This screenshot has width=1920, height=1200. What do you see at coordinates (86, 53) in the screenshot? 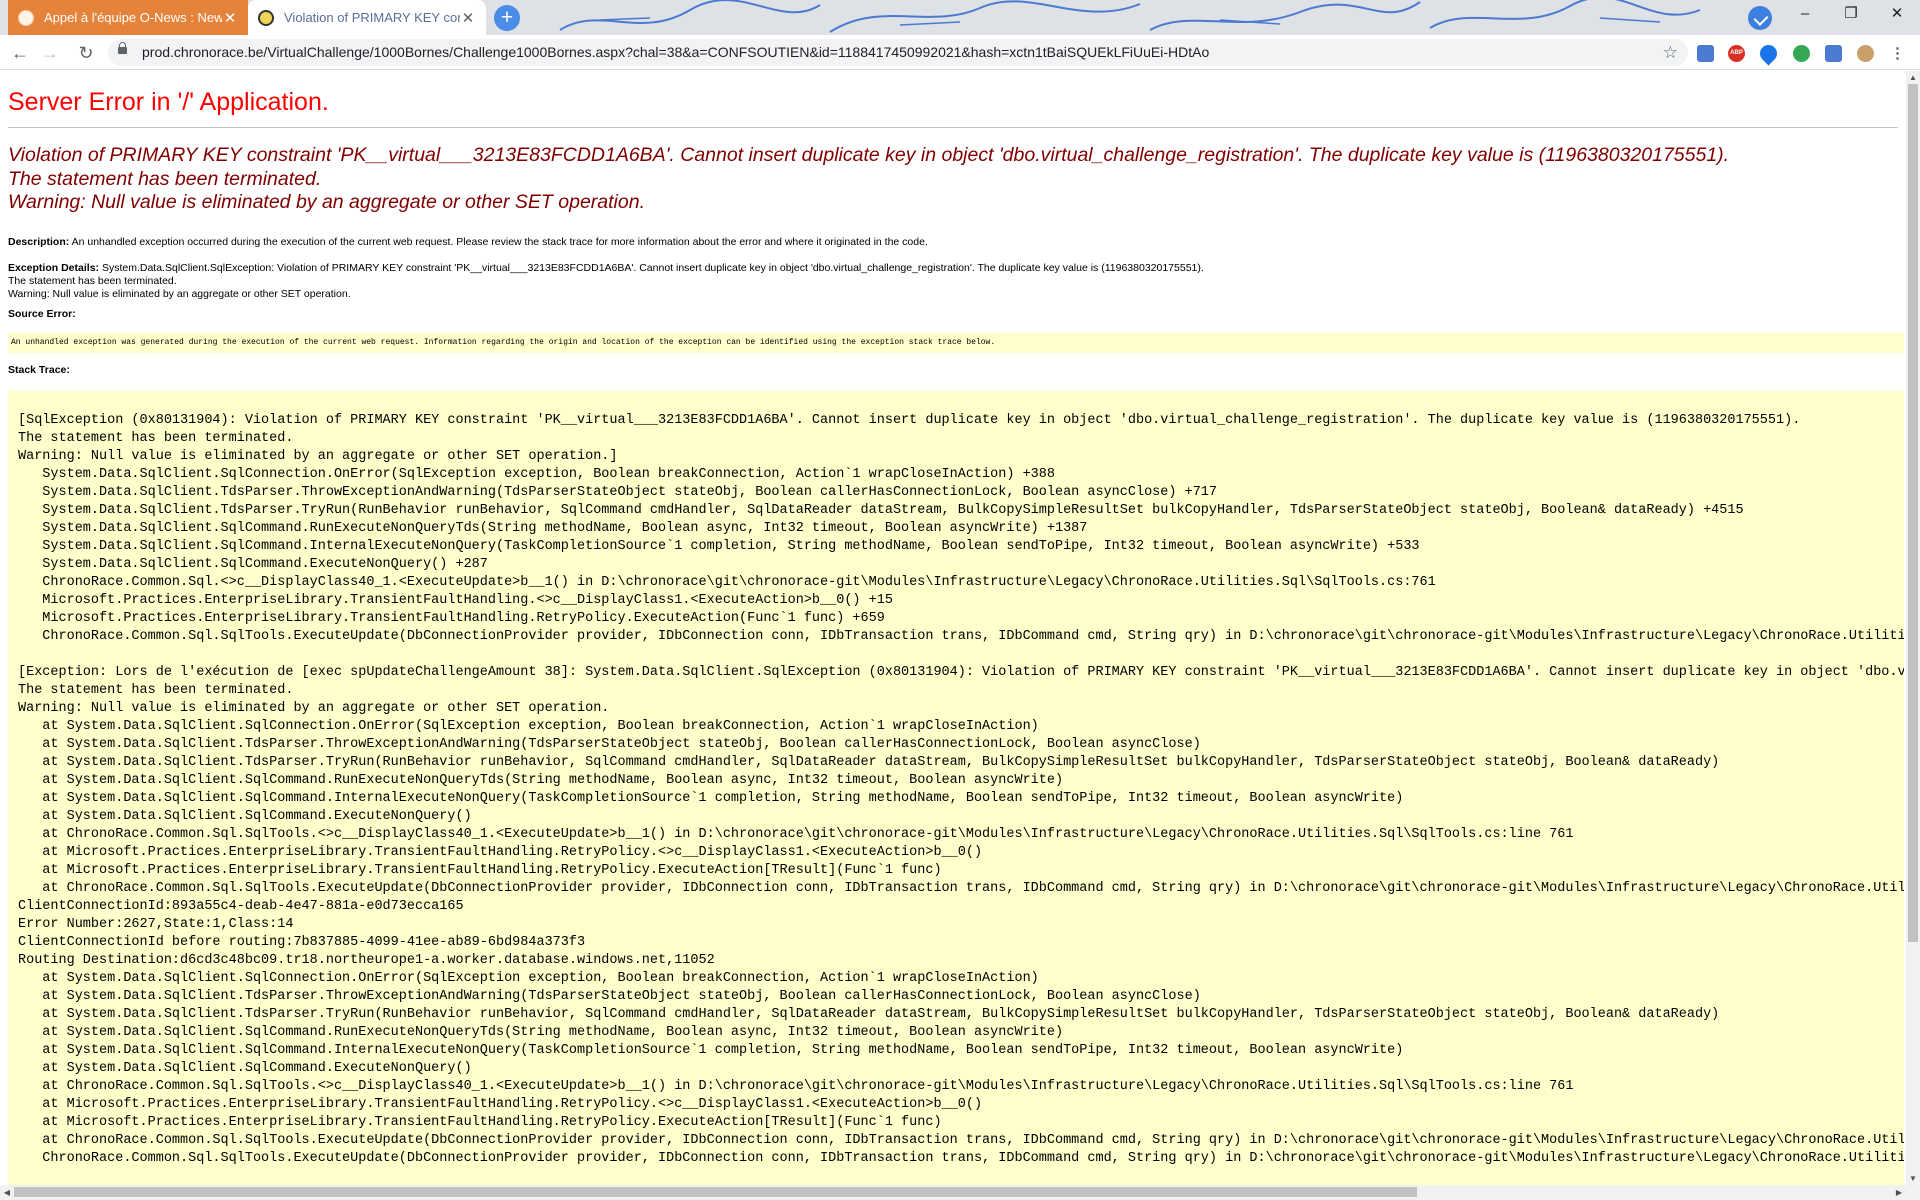
I see `reload-button: ↻` at bounding box center [86, 53].